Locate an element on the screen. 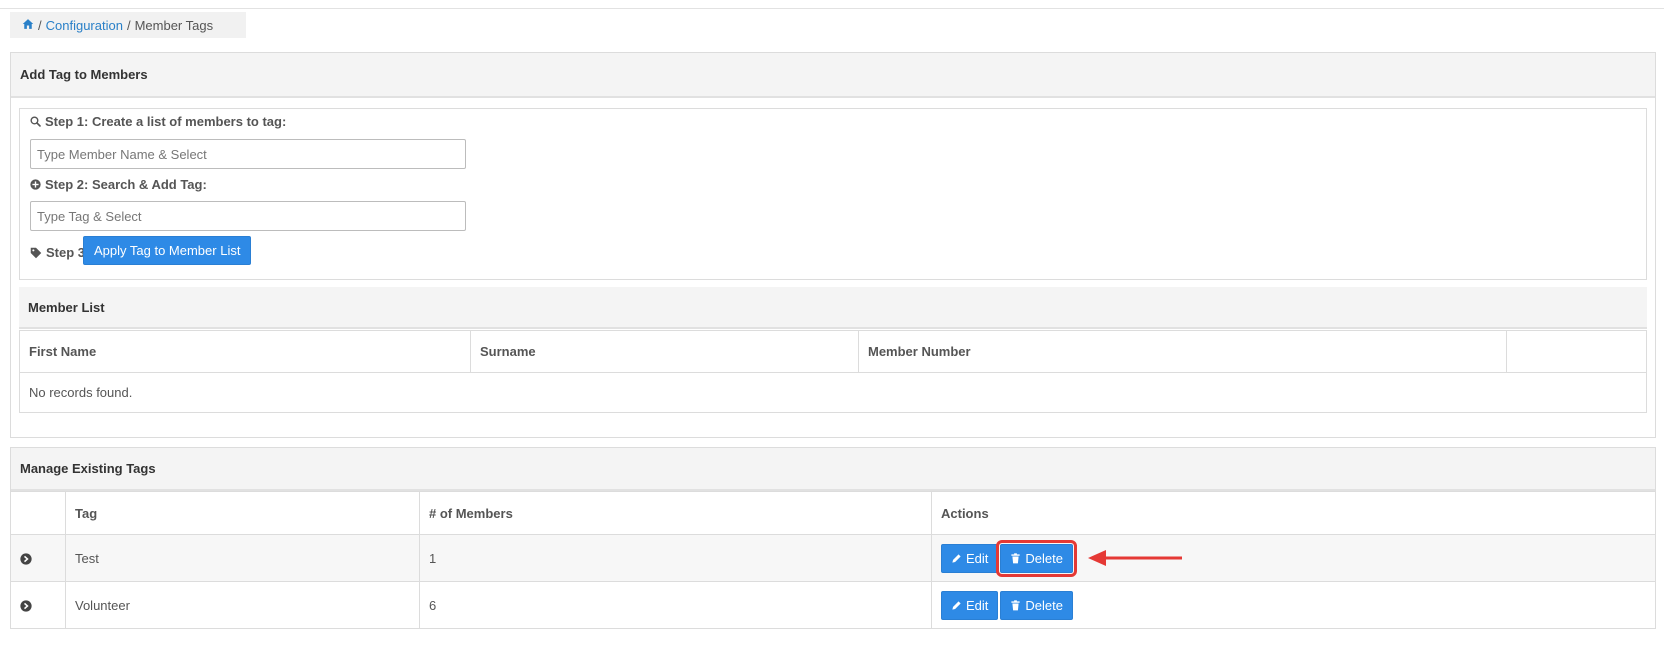  tag-search-input is located at coordinates (248, 216).